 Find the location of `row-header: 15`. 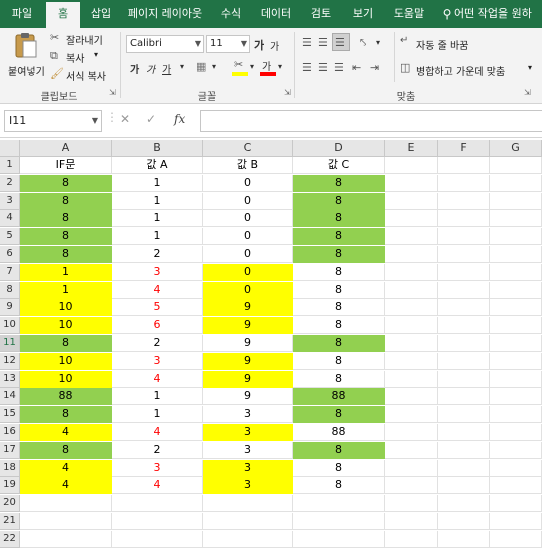

row-header: 15 is located at coordinates (10, 415).